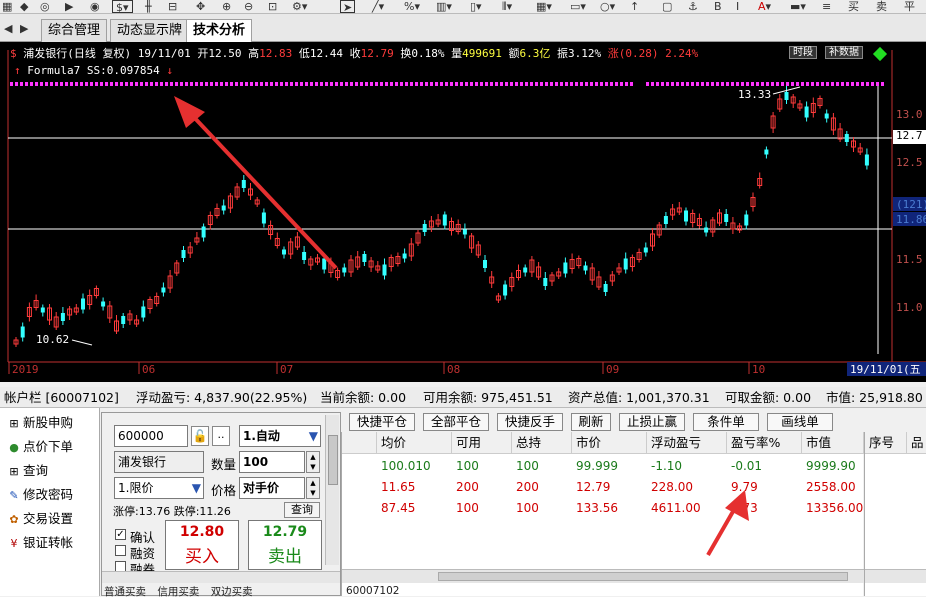 The height and width of the screenshot is (597, 926). Describe the element at coordinates (718, 6) in the screenshot. I see `bold-icon: B` at that location.